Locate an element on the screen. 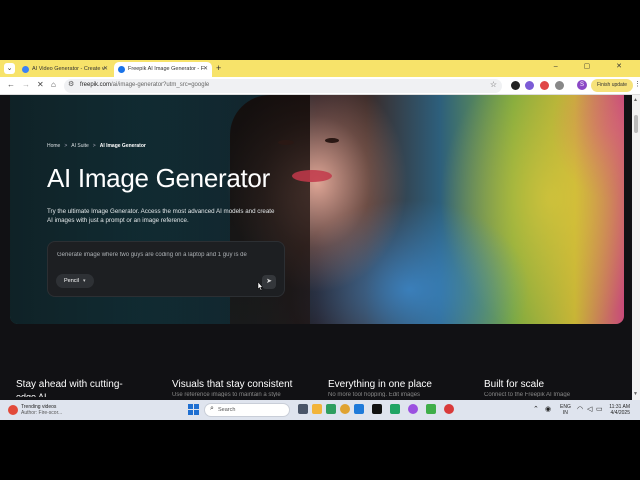 The height and width of the screenshot is (480, 640). wifi-icon: ◠ is located at coordinates (580, 409).